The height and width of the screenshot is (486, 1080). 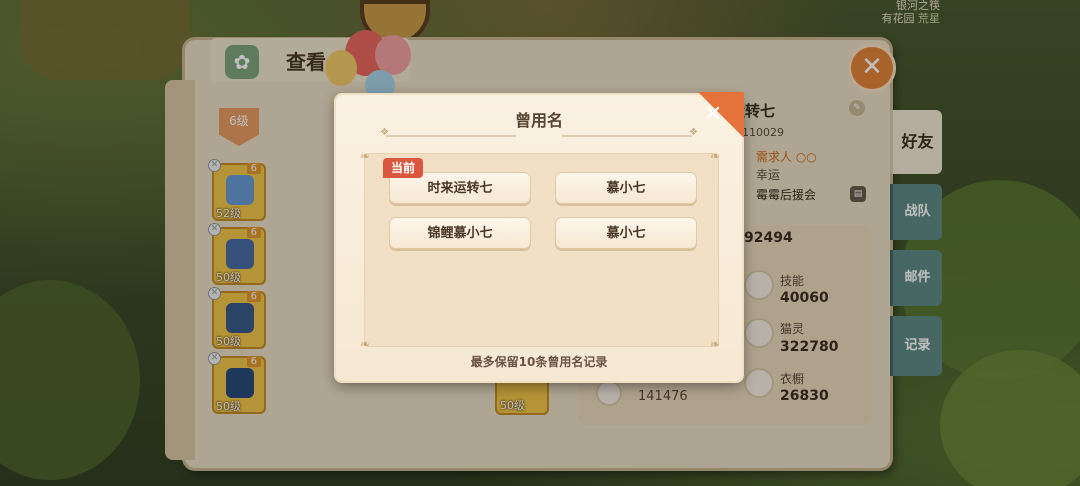 I want to click on former-name-item: 锦鲤慕小七, so click(x=460, y=233).